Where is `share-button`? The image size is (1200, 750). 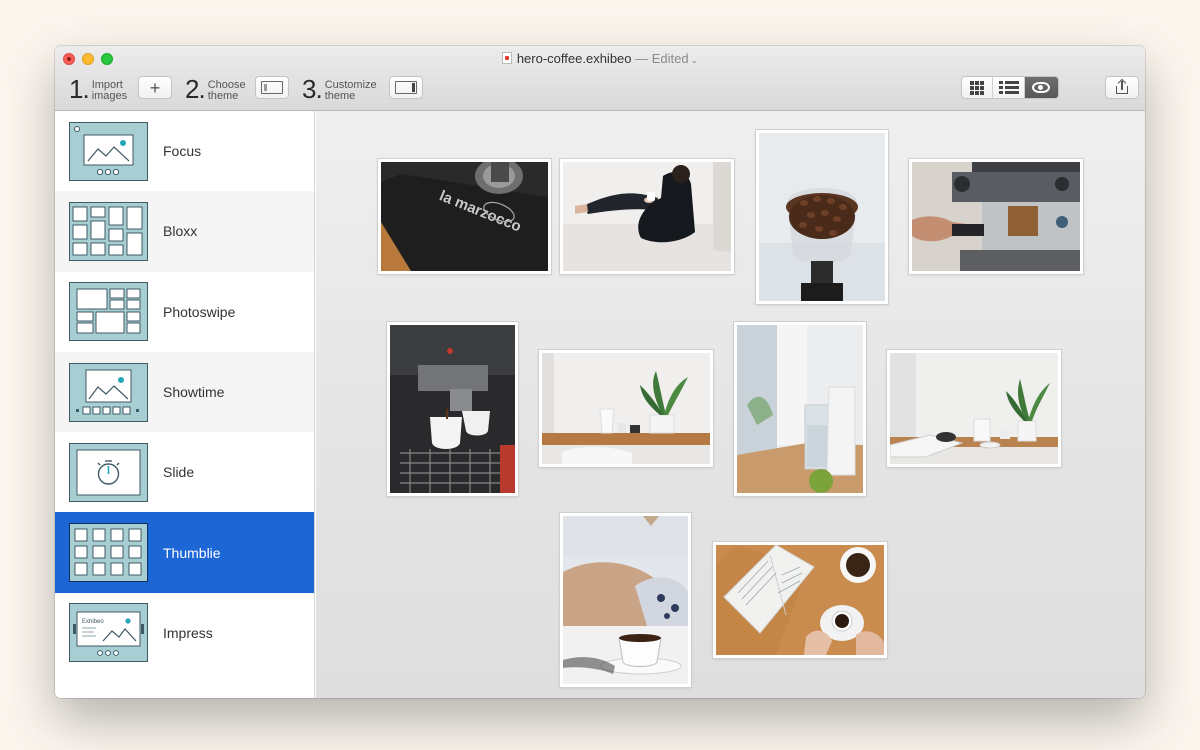 share-button is located at coordinates (1122, 87).